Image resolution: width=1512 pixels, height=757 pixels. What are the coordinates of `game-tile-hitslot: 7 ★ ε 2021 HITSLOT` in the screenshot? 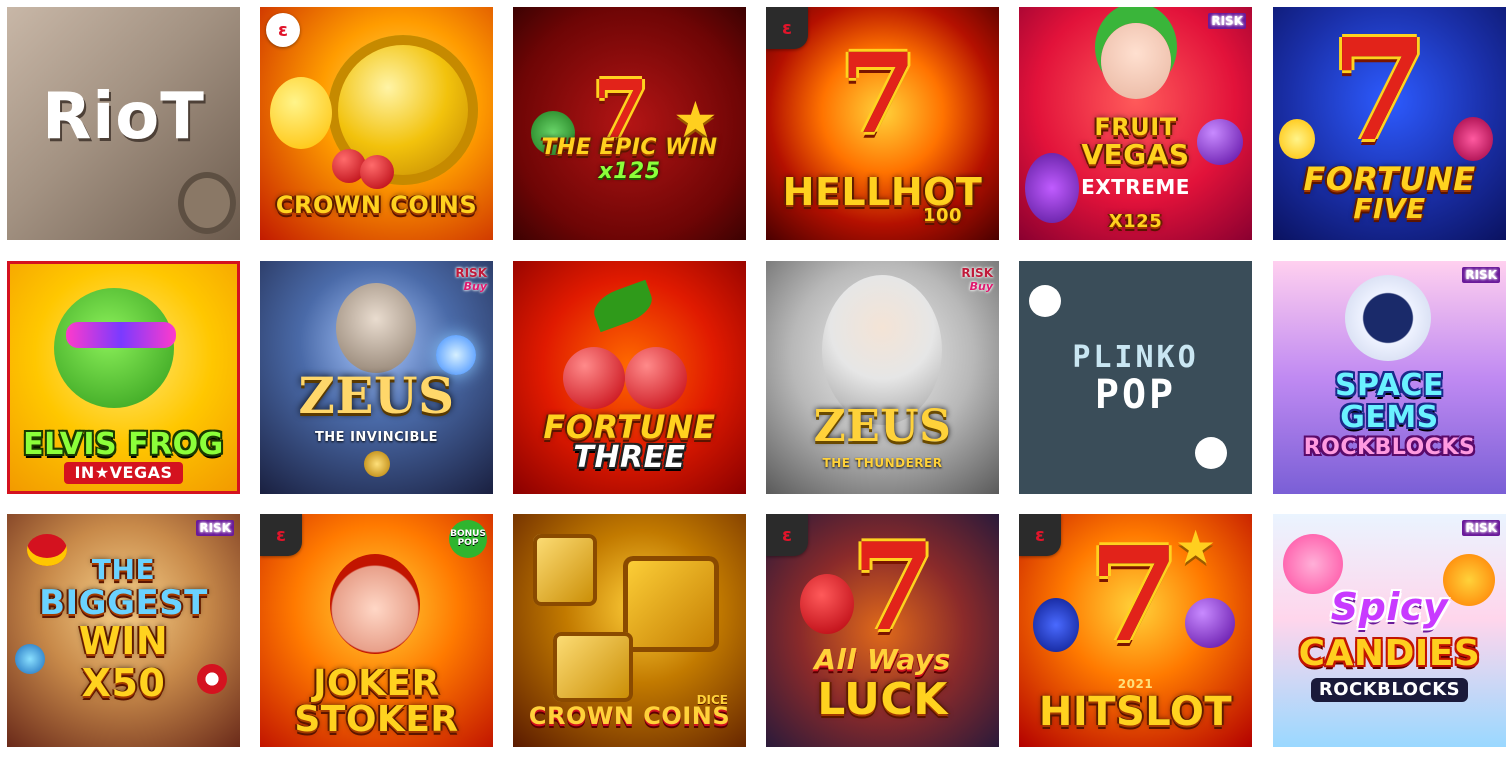 It's located at (1135, 630).